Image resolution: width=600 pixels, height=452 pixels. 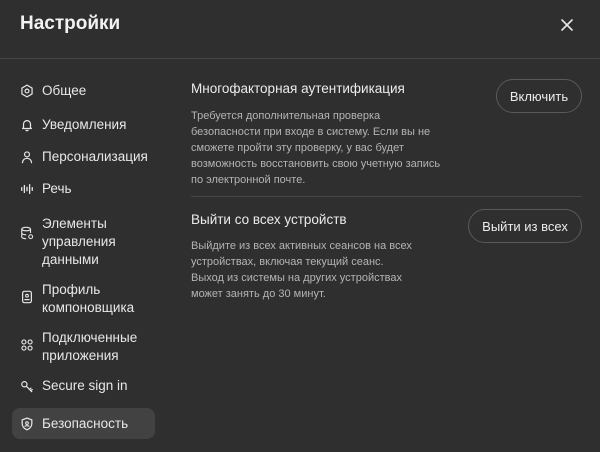 What do you see at coordinates (539, 96) in the screenshot?
I see `enable-mfa-button: Включить` at bounding box center [539, 96].